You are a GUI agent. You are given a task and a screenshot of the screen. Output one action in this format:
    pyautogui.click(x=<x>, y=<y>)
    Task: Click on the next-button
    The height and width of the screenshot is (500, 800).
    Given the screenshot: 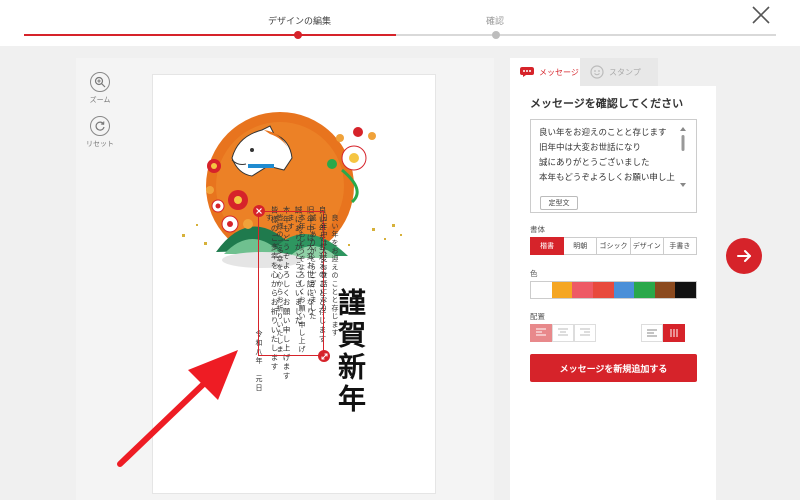 What is the action you would take?
    pyautogui.click(x=744, y=256)
    